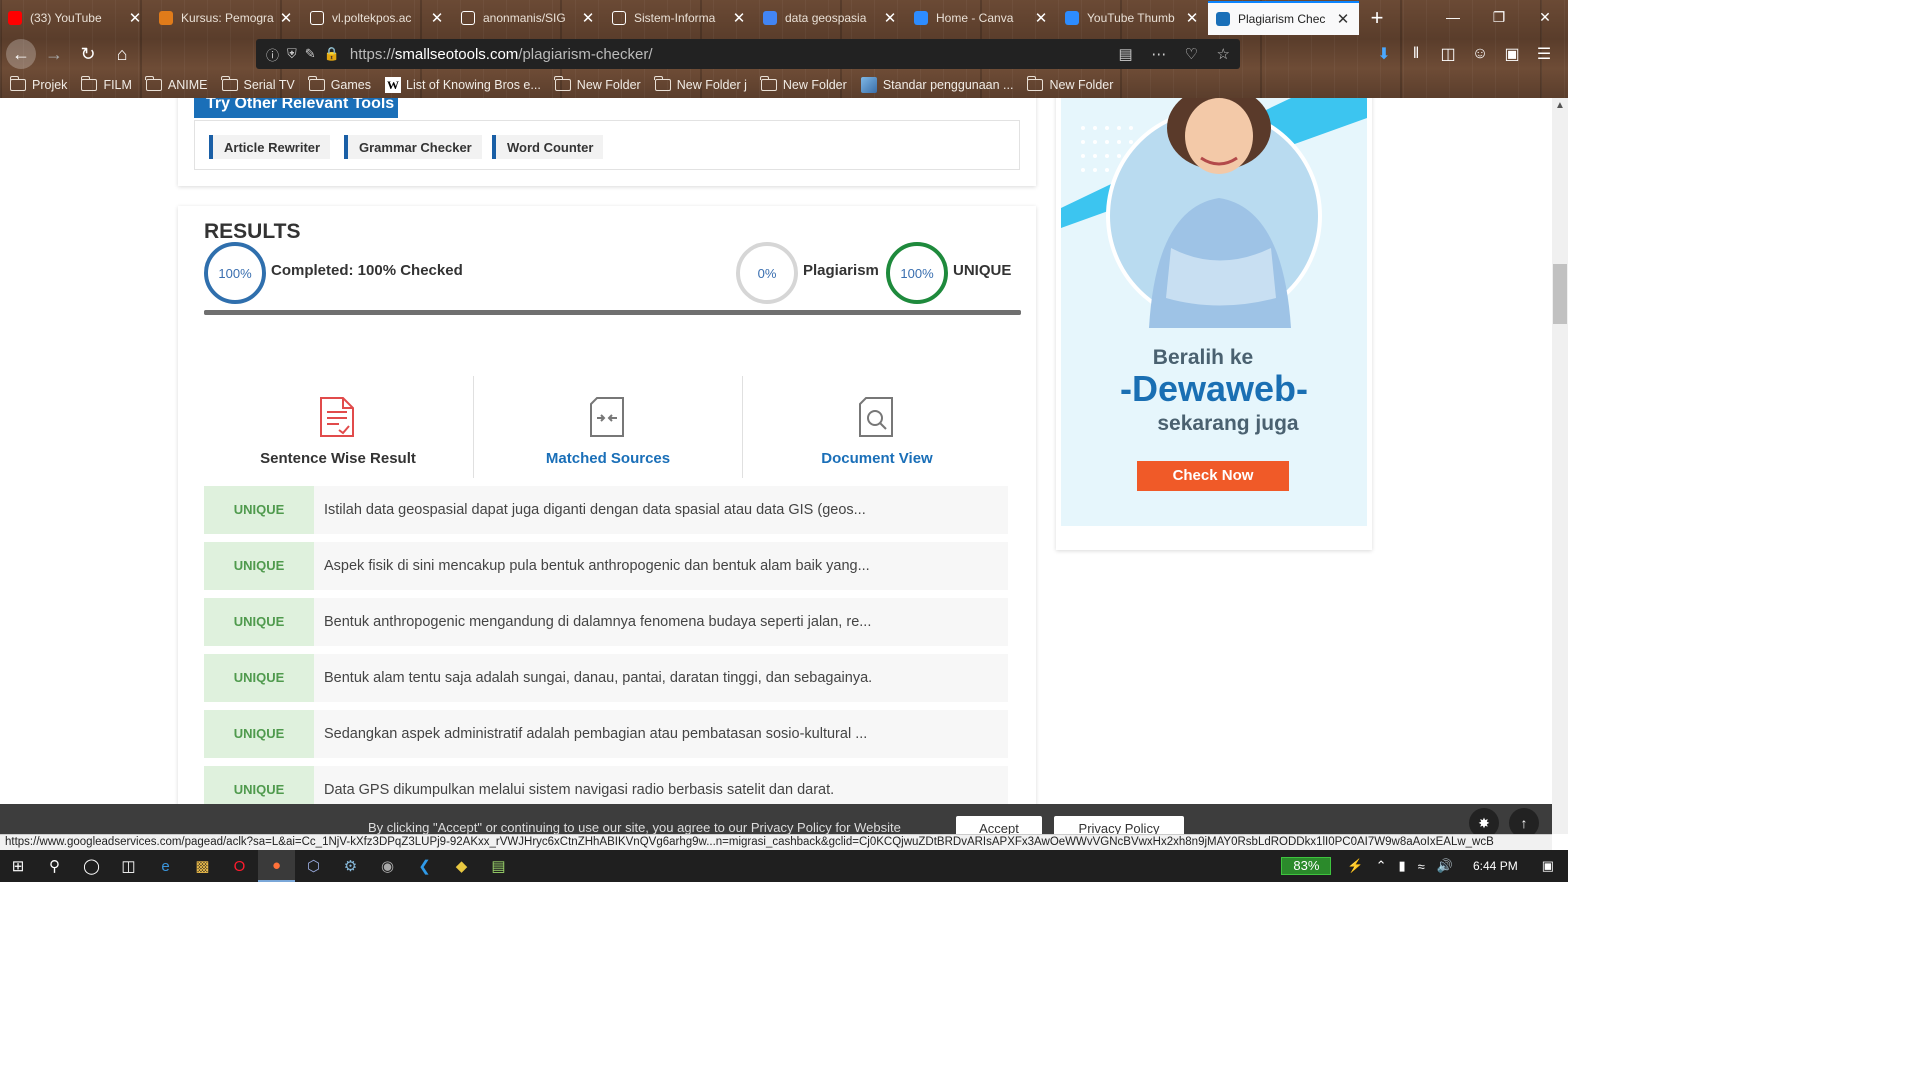  I want to click on browser-tab: vl.poltekpos.ac ✕, so click(377, 18).